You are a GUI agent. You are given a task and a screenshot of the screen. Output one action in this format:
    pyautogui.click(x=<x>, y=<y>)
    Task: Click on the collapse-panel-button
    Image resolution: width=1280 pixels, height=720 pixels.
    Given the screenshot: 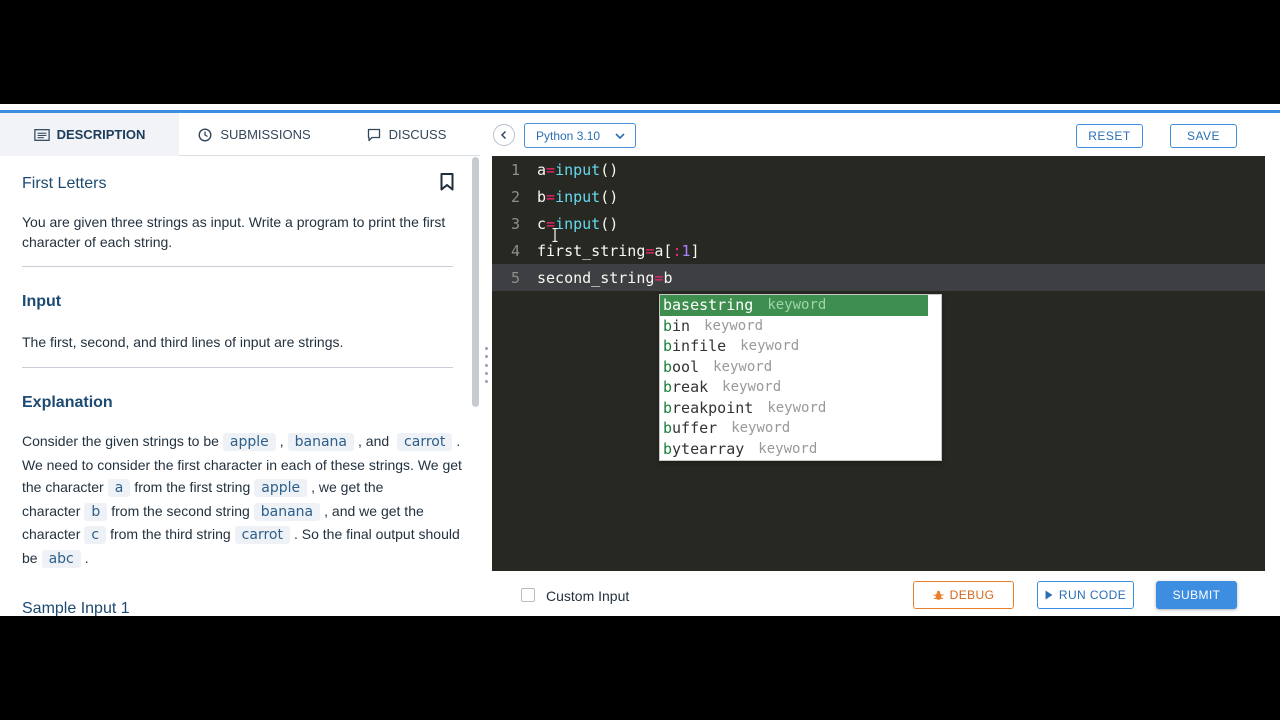 What is the action you would take?
    pyautogui.click(x=504, y=135)
    